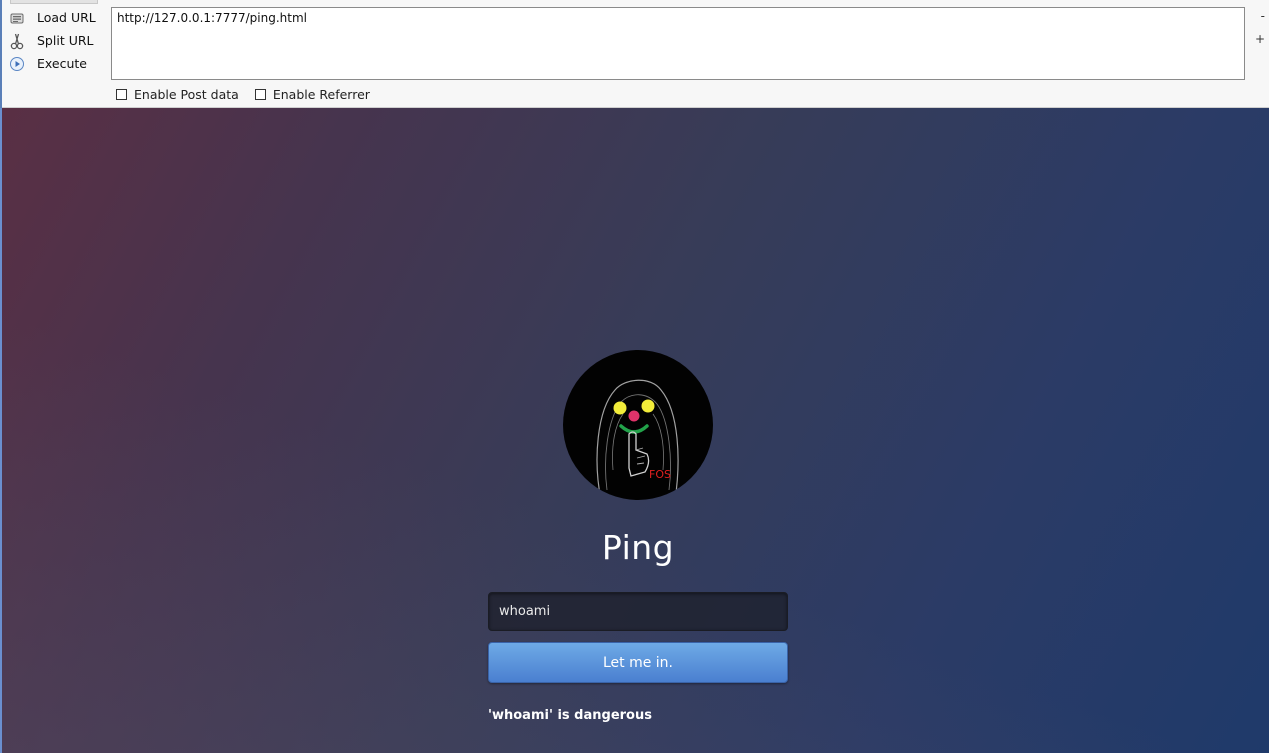 The image size is (1269, 753). I want to click on execute-label: Execute, so click(62, 63).